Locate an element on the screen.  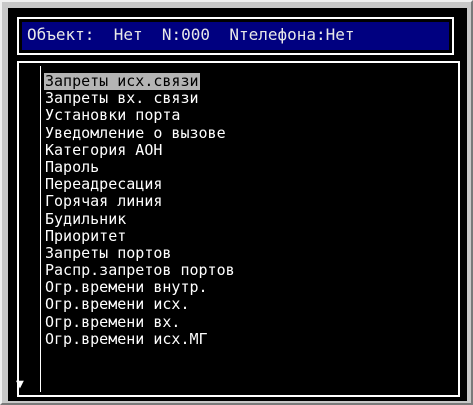
menu-item-outgoing-time-limit: Огр.времени исх. is located at coordinates (140, 304).